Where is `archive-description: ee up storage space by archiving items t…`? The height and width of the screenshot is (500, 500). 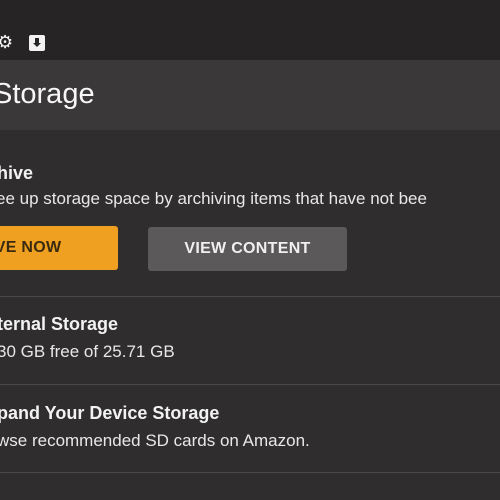
archive-description: ee up storage space by archiving items t… is located at coordinates (213, 198).